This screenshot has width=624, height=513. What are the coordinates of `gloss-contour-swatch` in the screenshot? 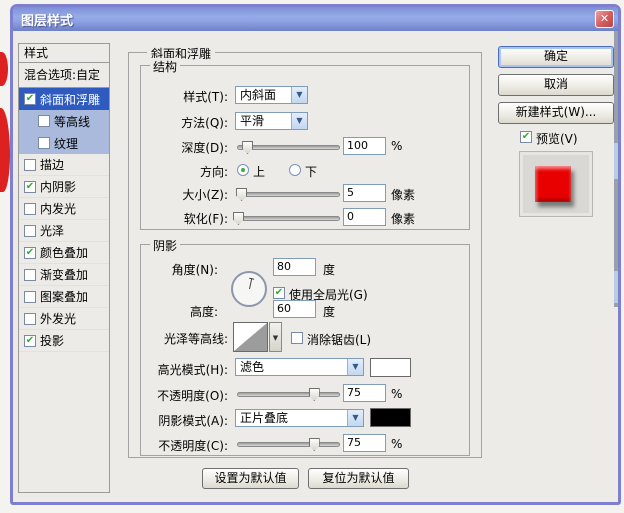 It's located at (250, 337).